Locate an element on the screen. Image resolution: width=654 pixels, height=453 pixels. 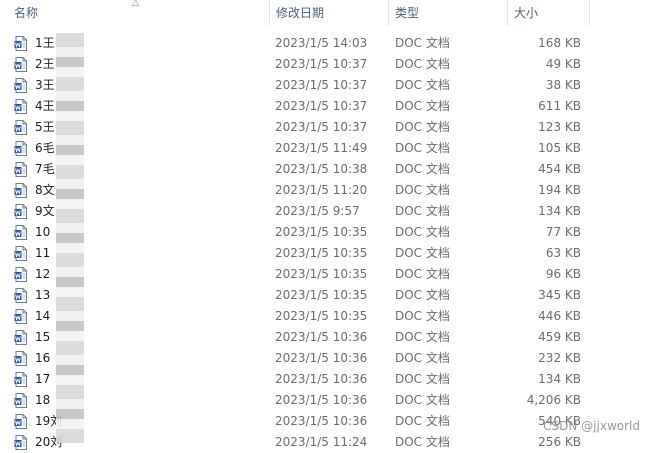
file-row: 17 2023/1/5 10:36 DOC 文档 134 KB is located at coordinates (327, 379).